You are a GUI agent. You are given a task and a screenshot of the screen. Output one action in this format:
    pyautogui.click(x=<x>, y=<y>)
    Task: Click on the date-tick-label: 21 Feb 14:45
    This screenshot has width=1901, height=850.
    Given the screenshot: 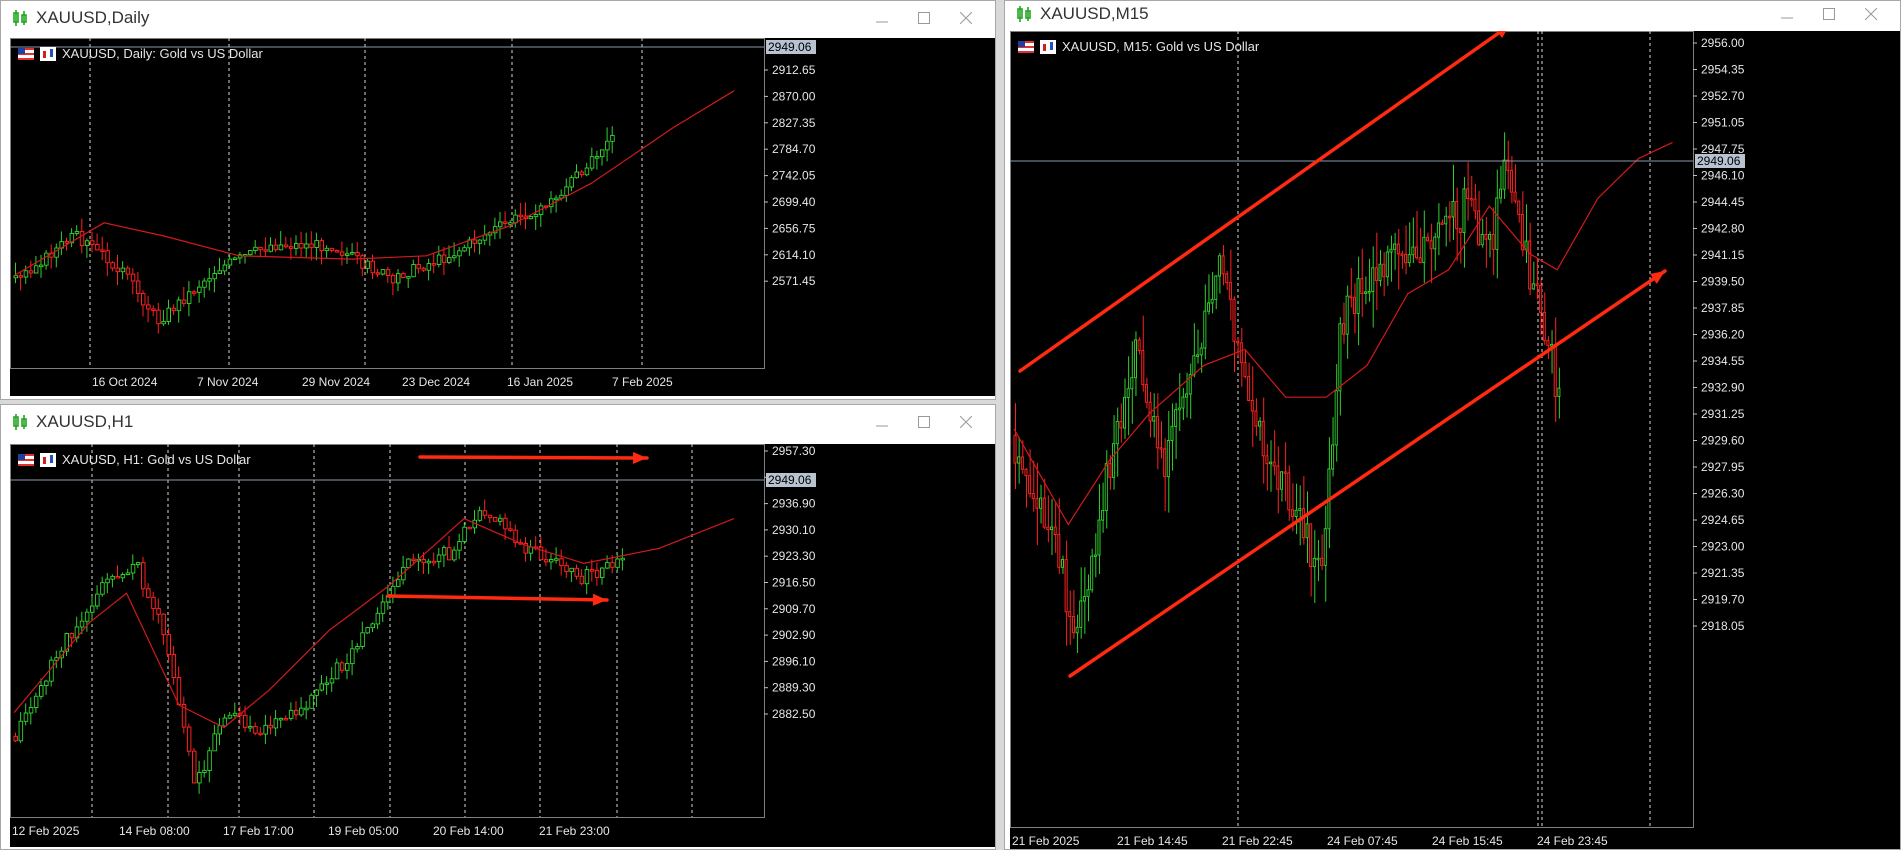 What is the action you would take?
    pyautogui.click(x=1152, y=841)
    